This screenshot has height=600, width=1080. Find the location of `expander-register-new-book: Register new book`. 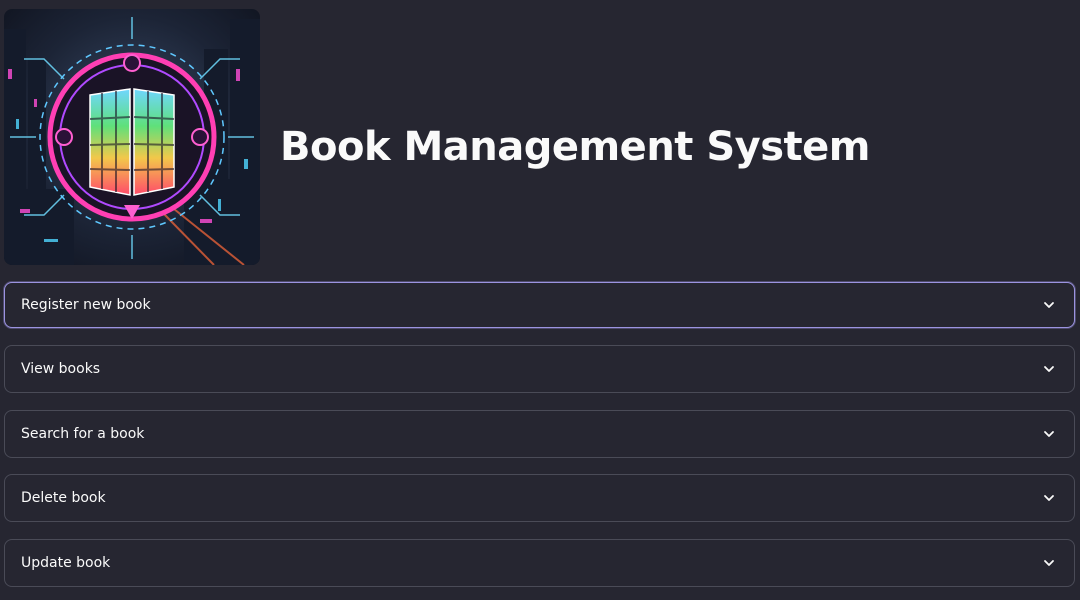

expander-register-new-book: Register new book is located at coordinates (539, 305).